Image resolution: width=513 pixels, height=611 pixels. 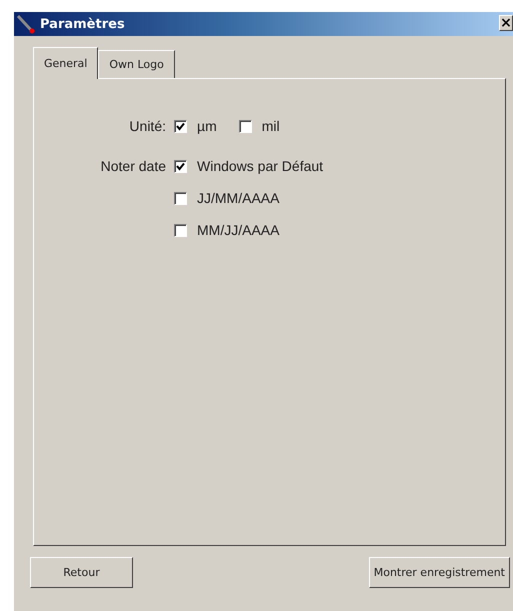 I want to click on tab: Own Logo, so click(x=136, y=64).